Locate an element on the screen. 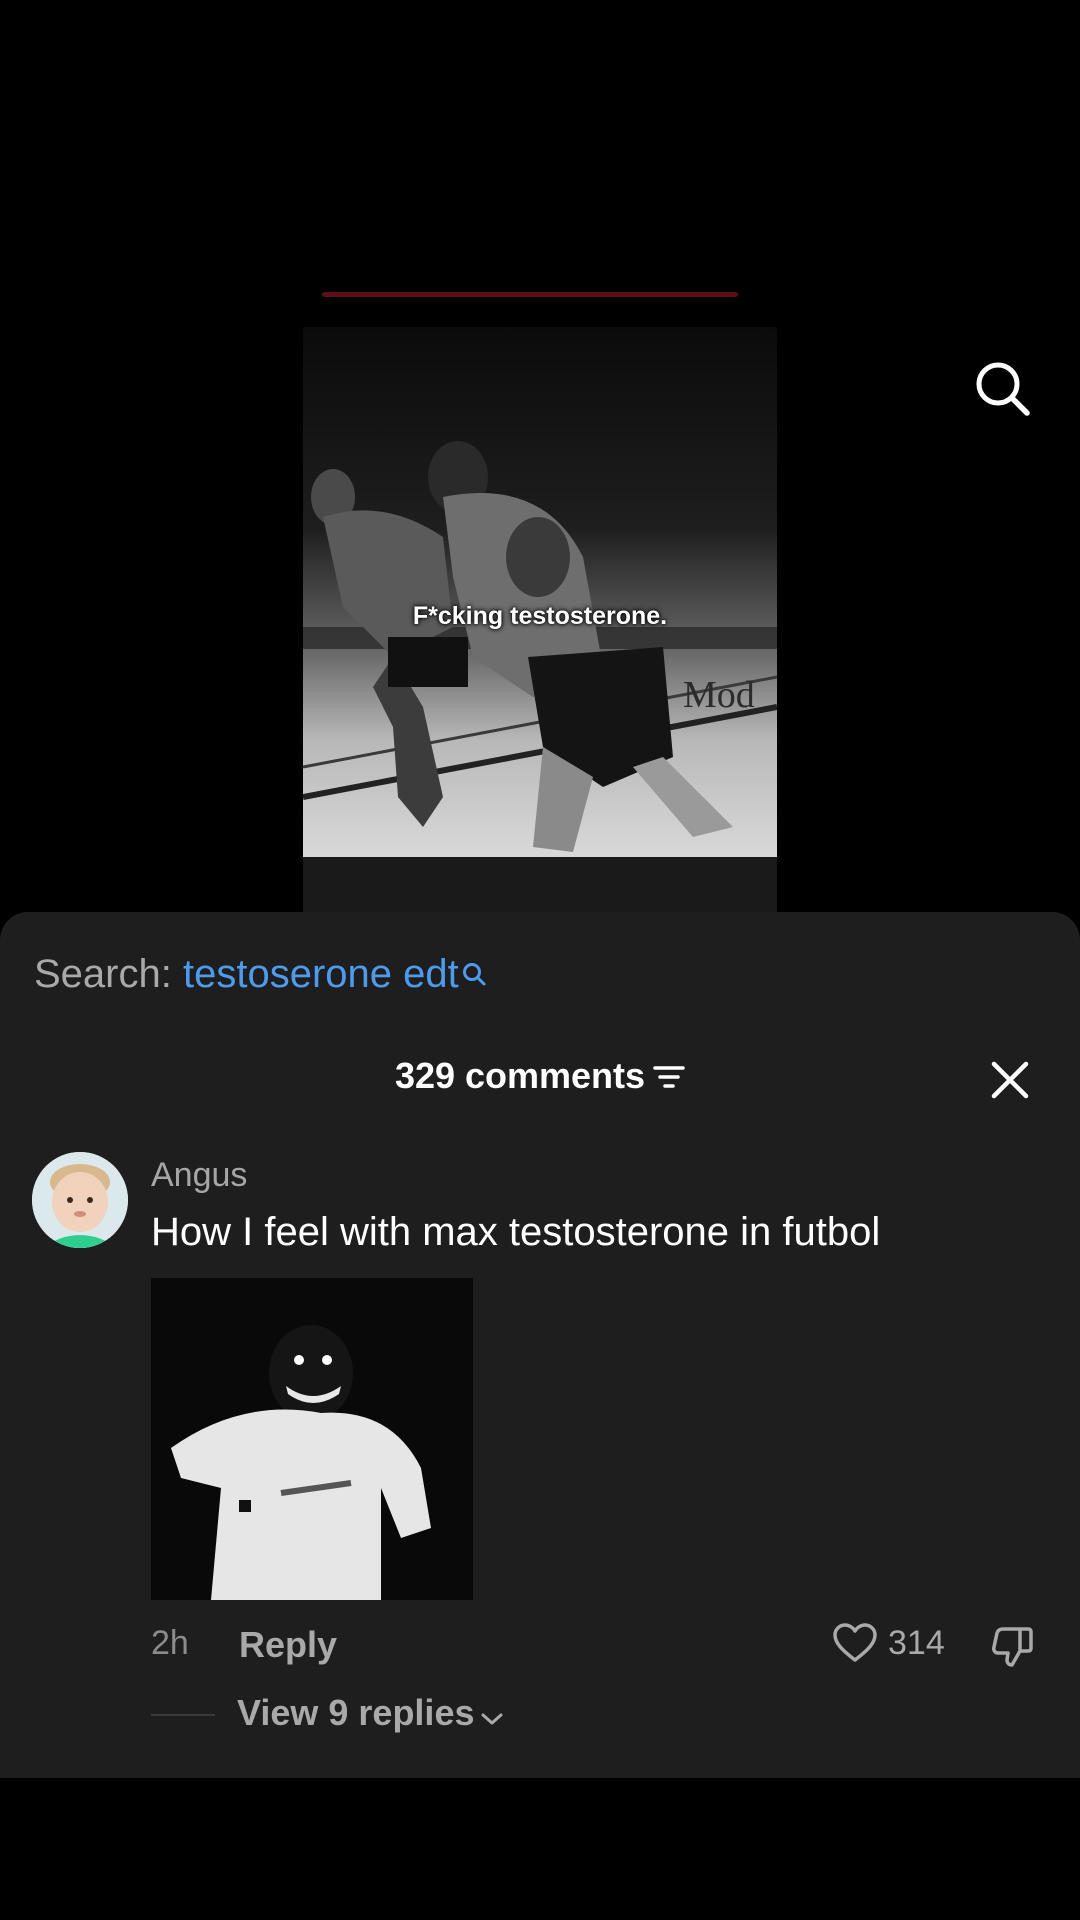 The height and width of the screenshot is (1920, 1080). avatar is located at coordinates (80, 1200).